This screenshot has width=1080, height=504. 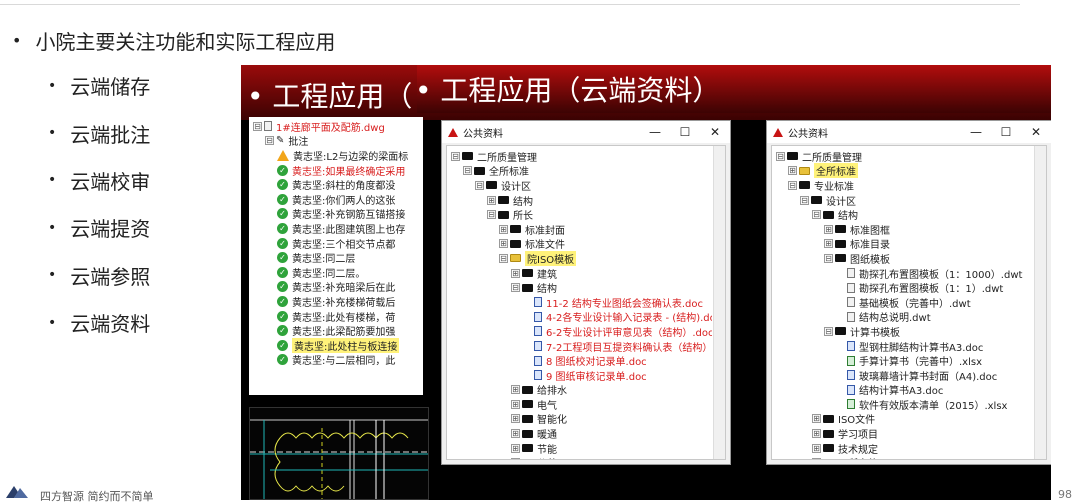 What do you see at coordinates (581, 433) in the screenshot?
I see `tree-node: ⊞ 暖通` at bounding box center [581, 433].